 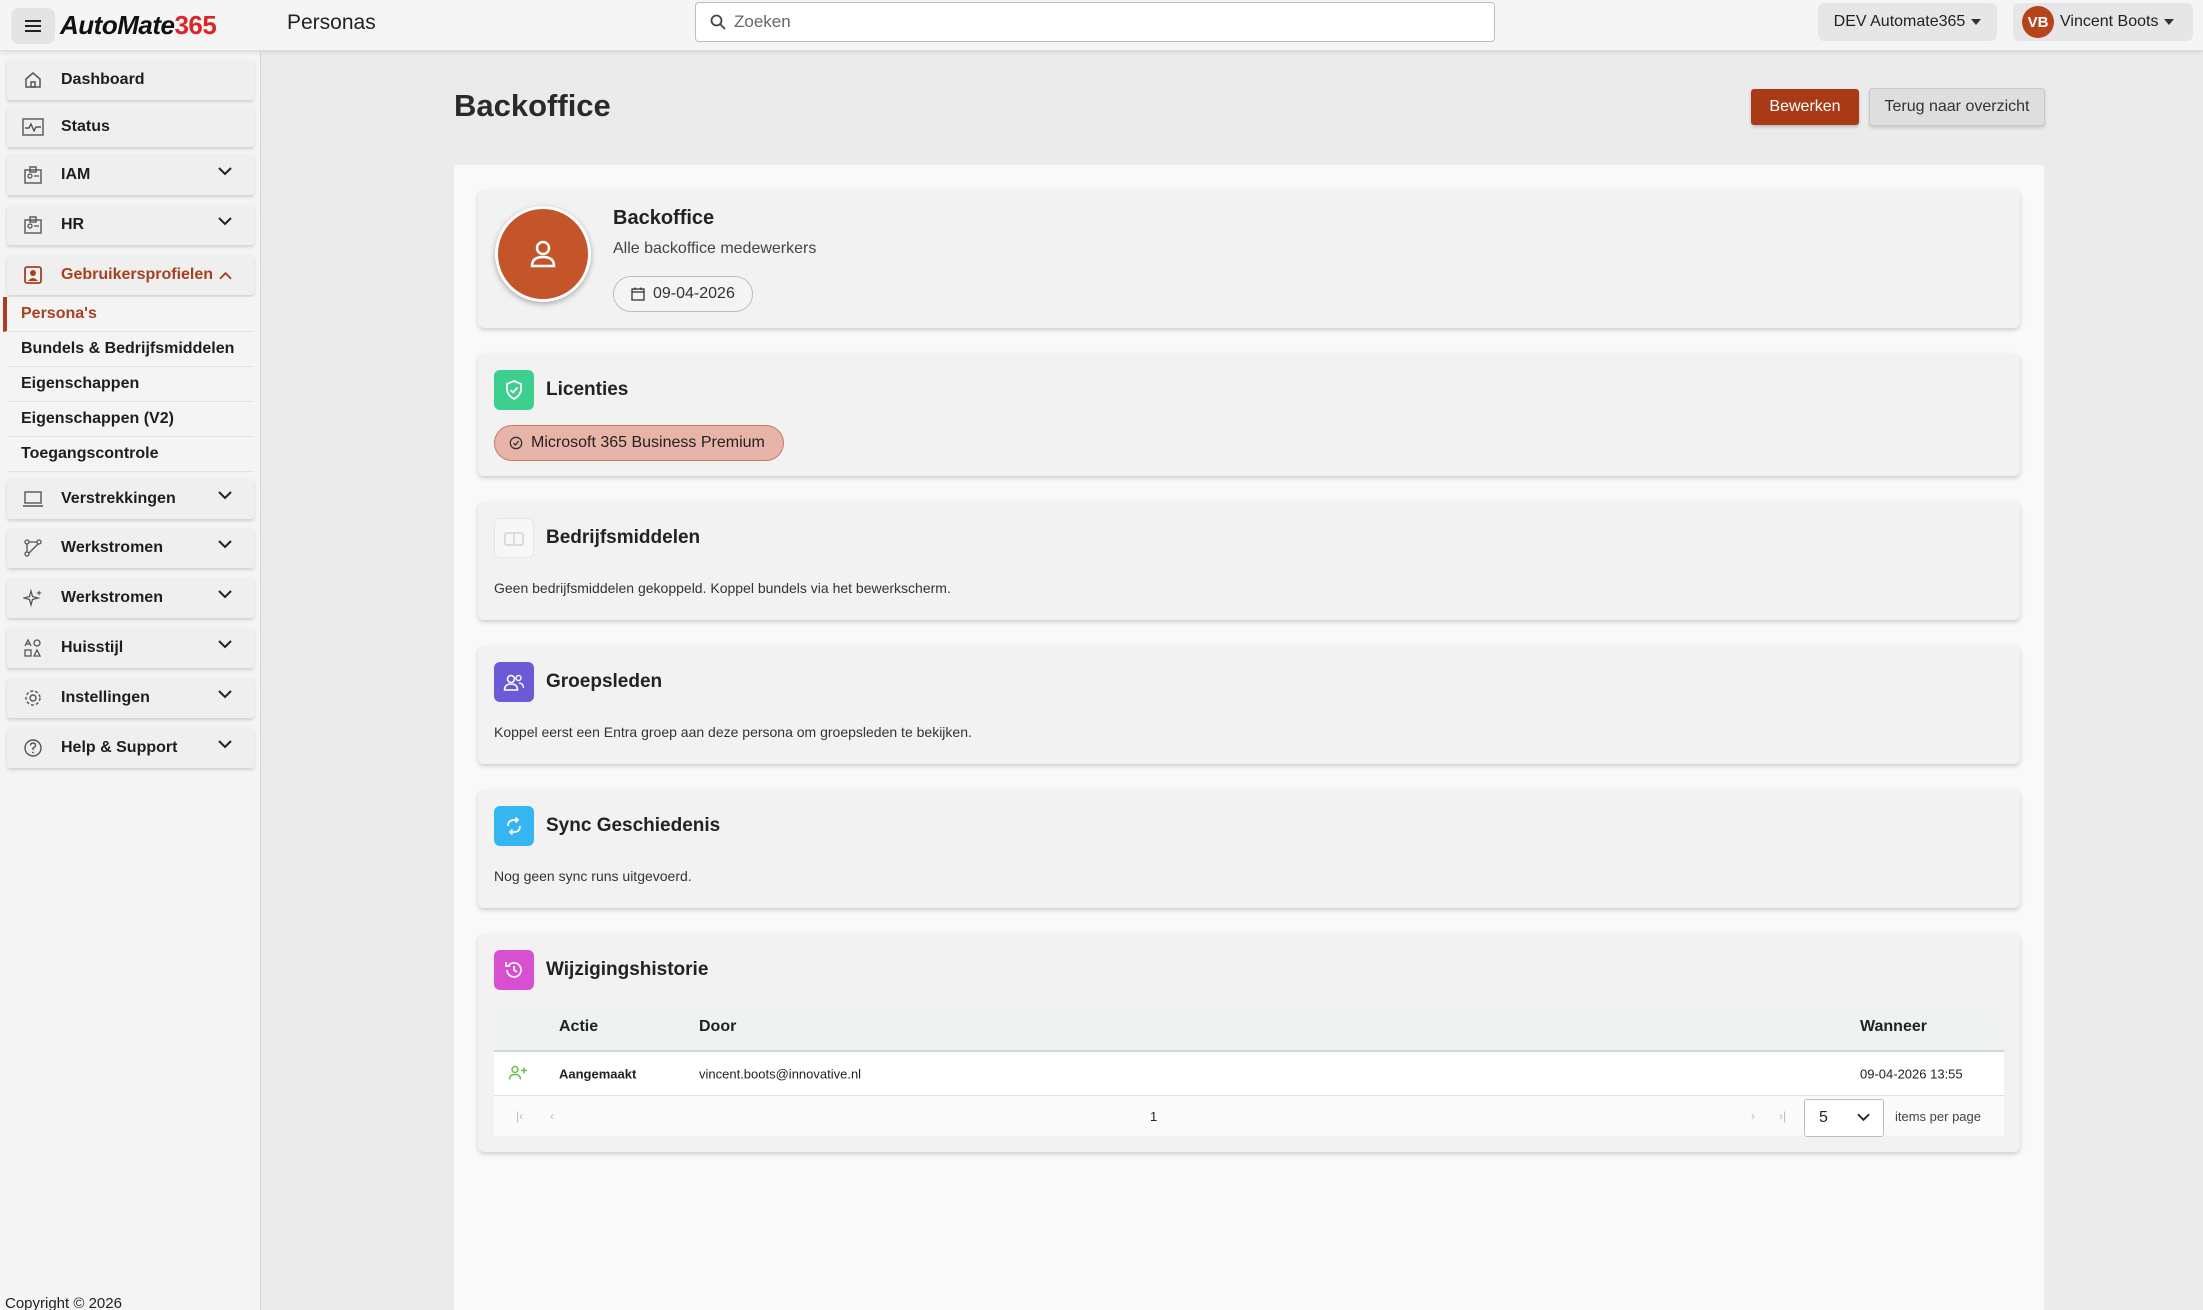 I want to click on row-when: 09-04-2026 13:55, so click(x=1911, y=1073).